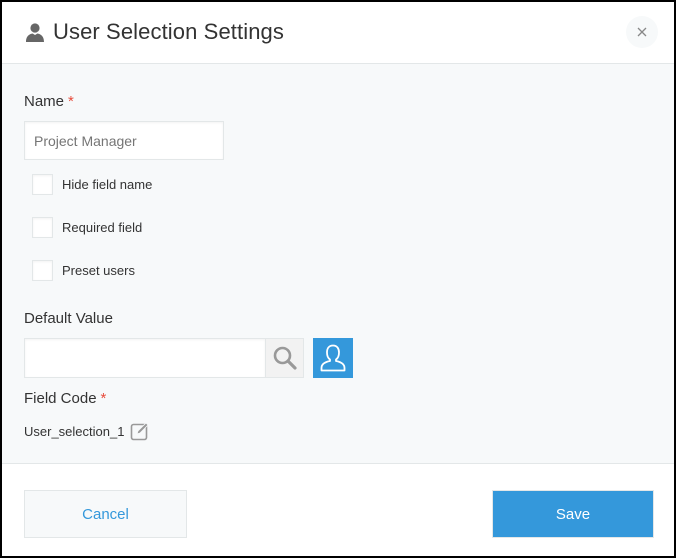 Image resolution: width=676 pixels, height=558 pixels. Describe the element at coordinates (102, 227) in the screenshot. I see `required-field-label: Required field` at that location.